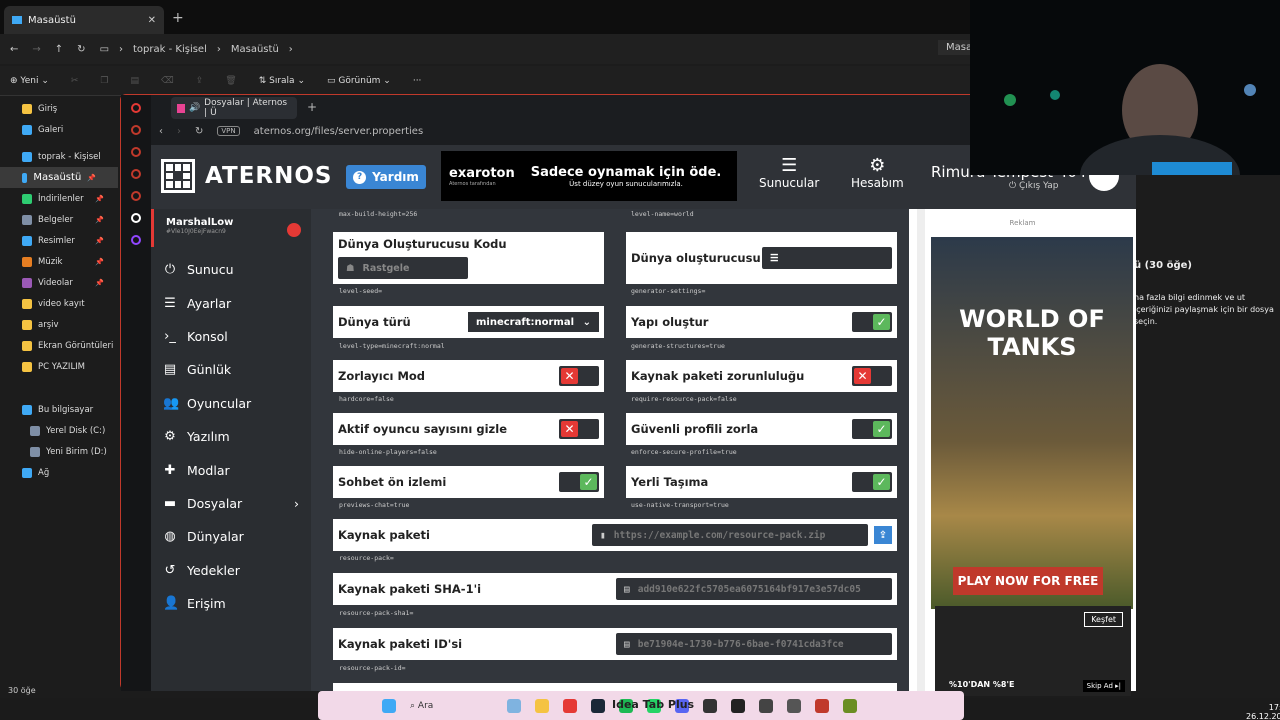 The image size is (1280, 720). I want to click on reload-icon: ↻, so click(199, 131).